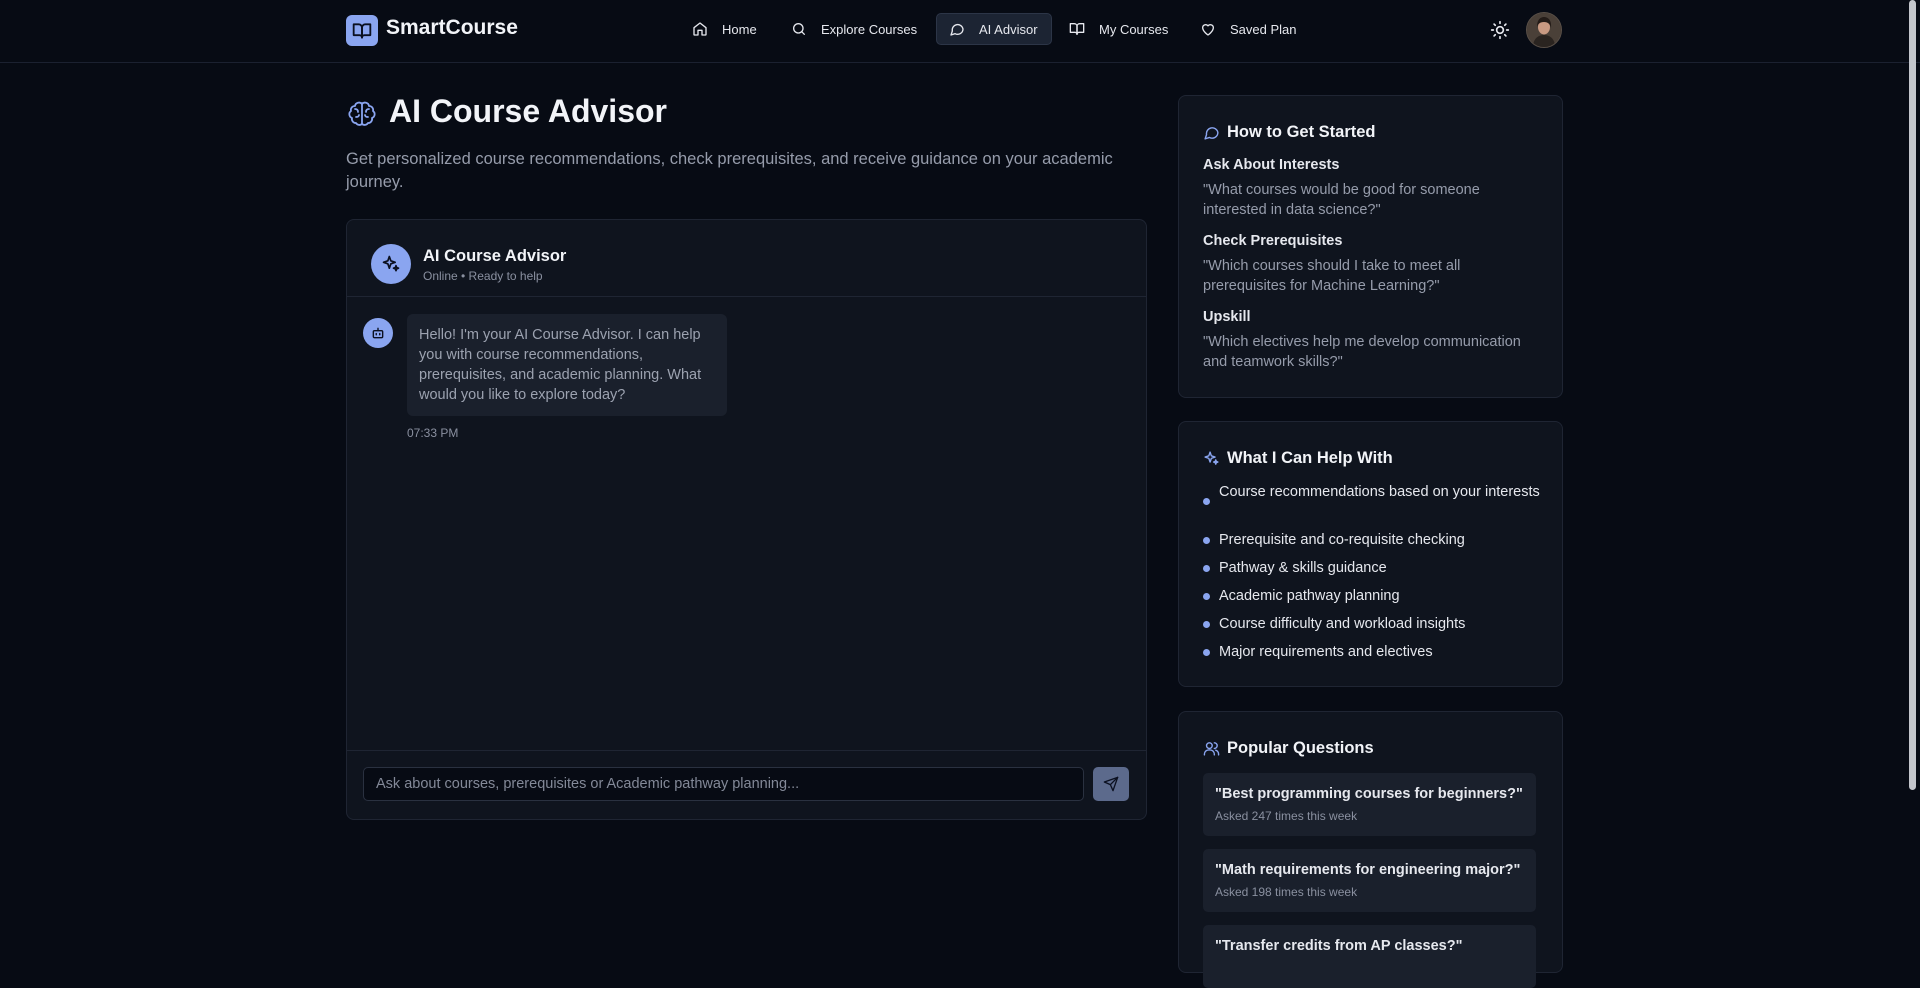 The height and width of the screenshot is (988, 1920). I want to click on popular-question-count: Asked 247 times this week, so click(1286, 816).